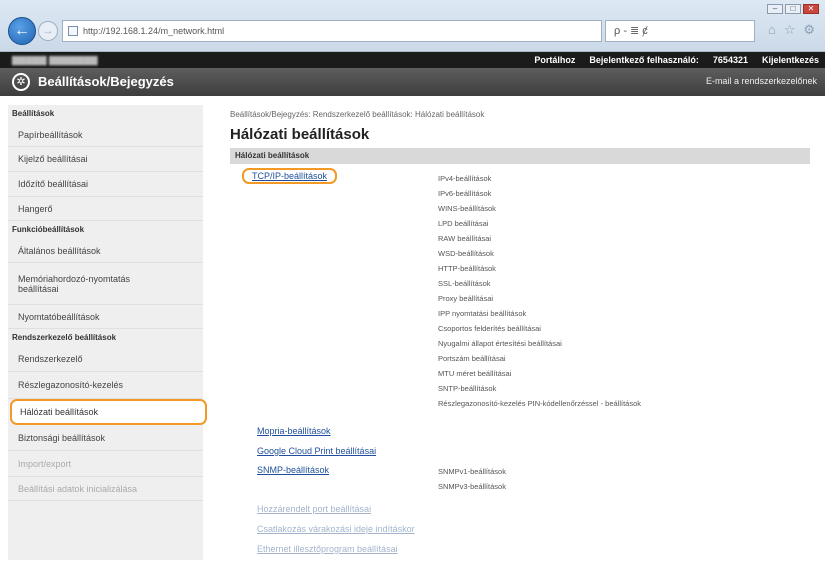  What do you see at coordinates (64, 337) in the screenshot?
I see `sidebar-category-admin: Rendszerkezelő beállítások` at bounding box center [64, 337].